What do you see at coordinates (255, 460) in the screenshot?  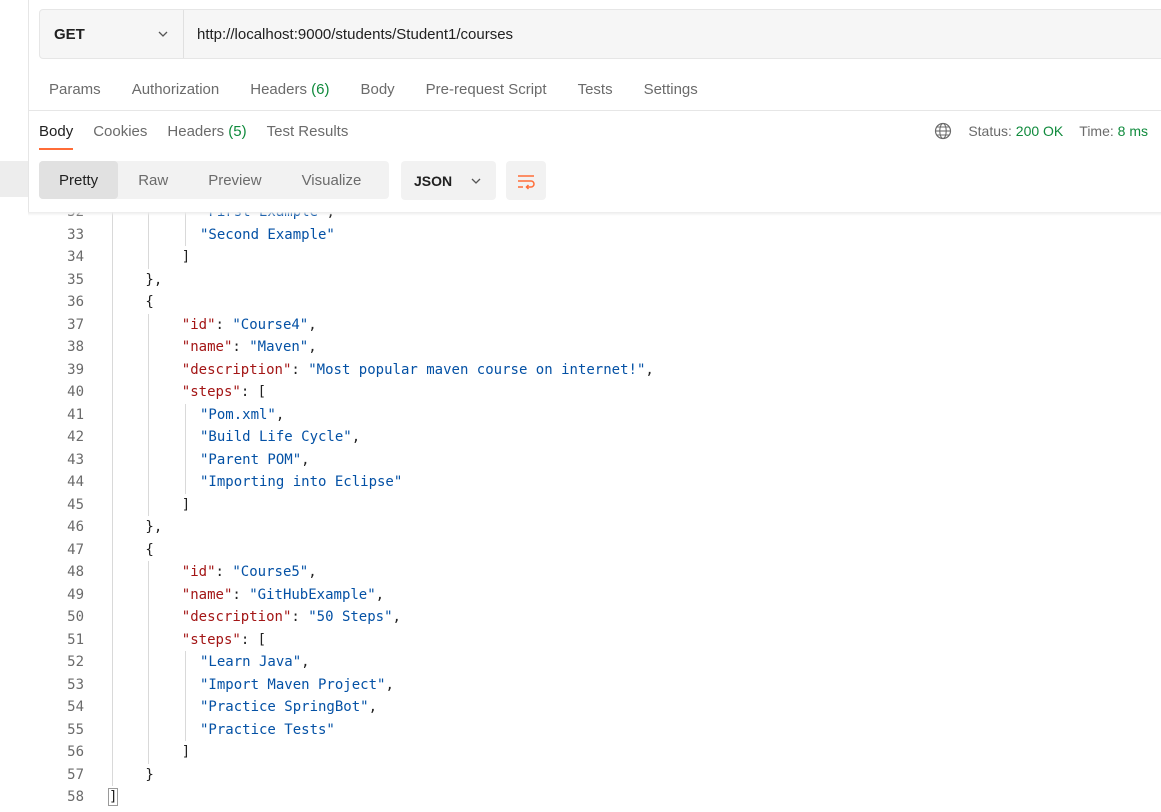 I see `code-text: "Parent POM",` at bounding box center [255, 460].